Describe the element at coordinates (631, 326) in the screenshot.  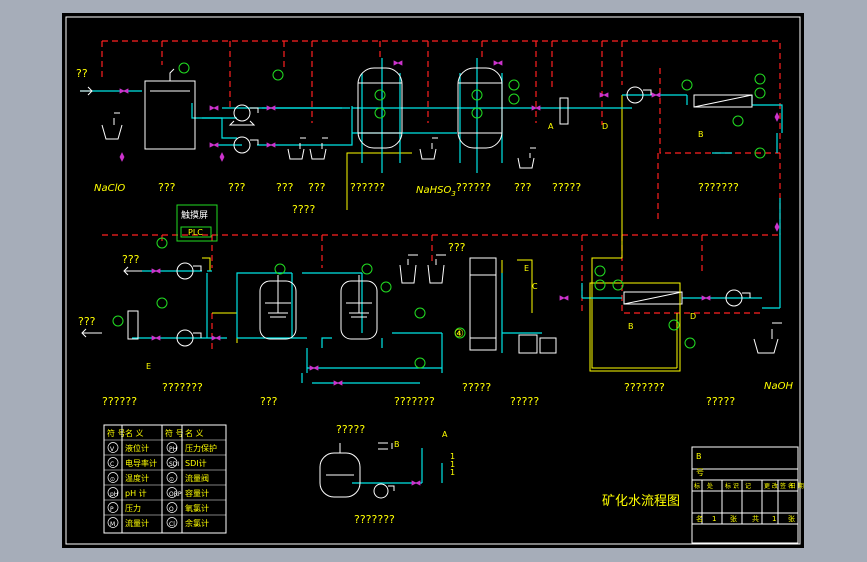
I see `letter-b: B` at that location.